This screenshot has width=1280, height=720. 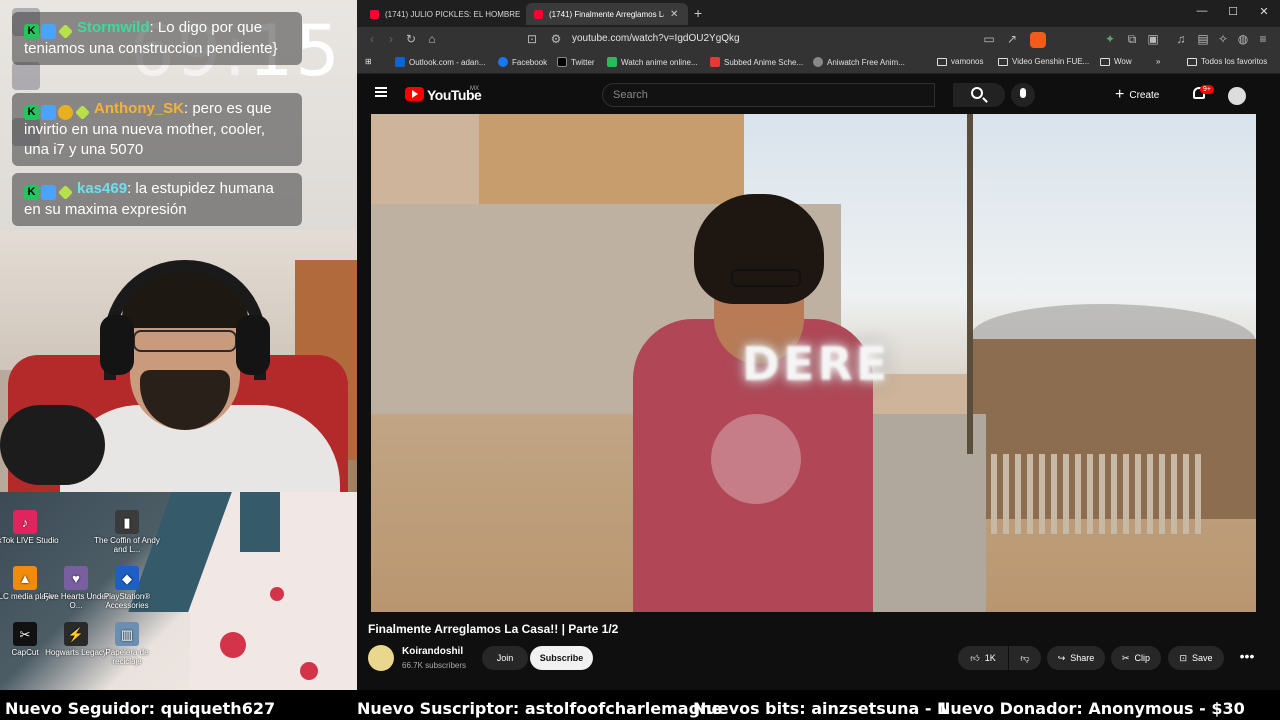 What do you see at coordinates (979, 95) in the screenshot?
I see `search-button` at bounding box center [979, 95].